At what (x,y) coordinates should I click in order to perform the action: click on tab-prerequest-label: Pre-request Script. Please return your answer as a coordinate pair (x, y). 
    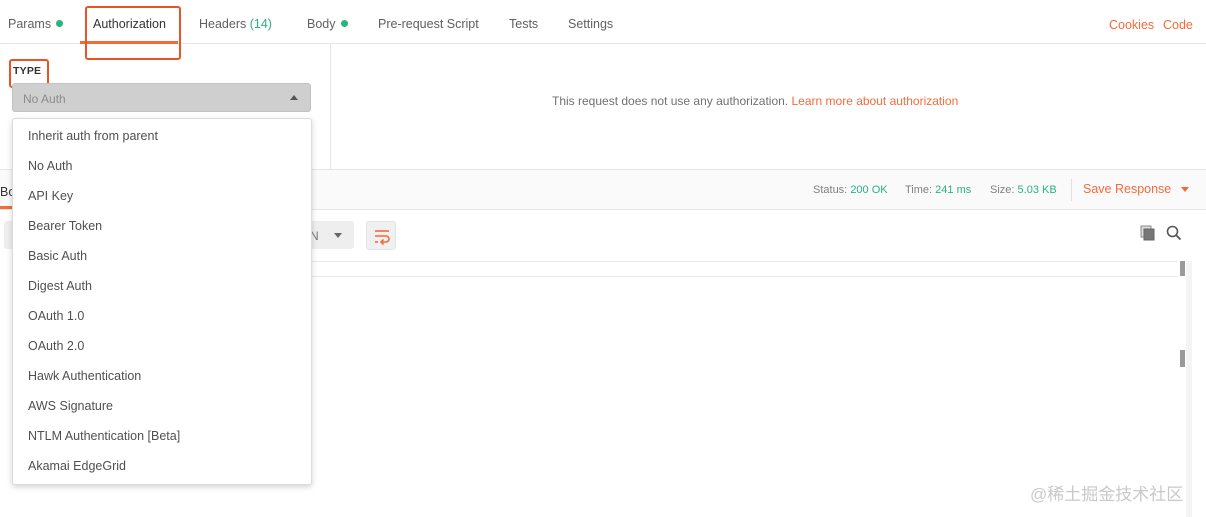
    Looking at the image, I should click on (428, 24).